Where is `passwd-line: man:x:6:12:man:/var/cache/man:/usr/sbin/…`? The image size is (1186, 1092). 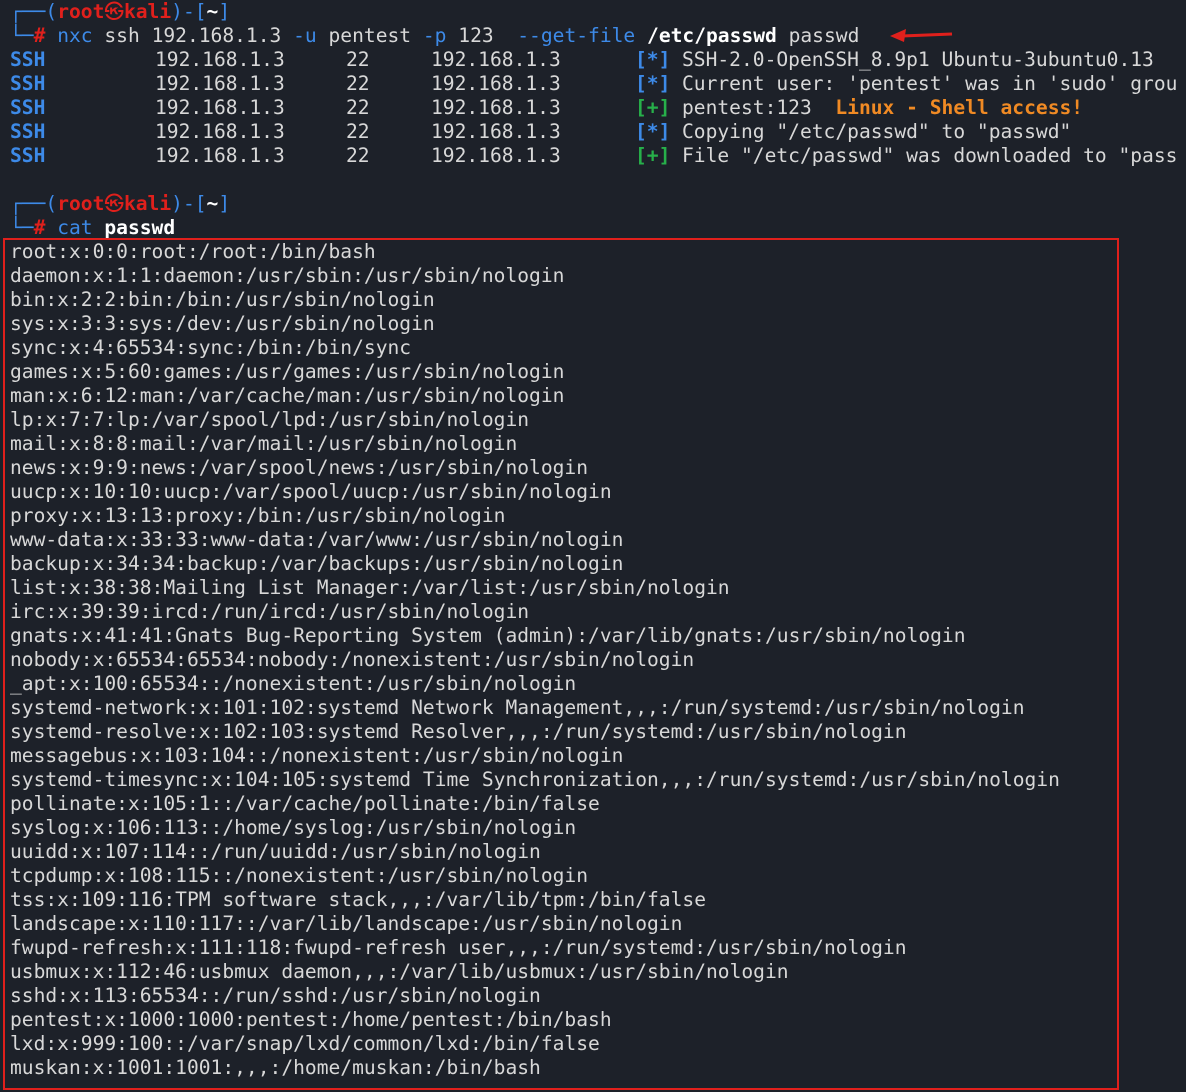
passwd-line: man:x:6:12:man:/var/cache/man:/usr/sbin/… is located at coordinates (287, 395).